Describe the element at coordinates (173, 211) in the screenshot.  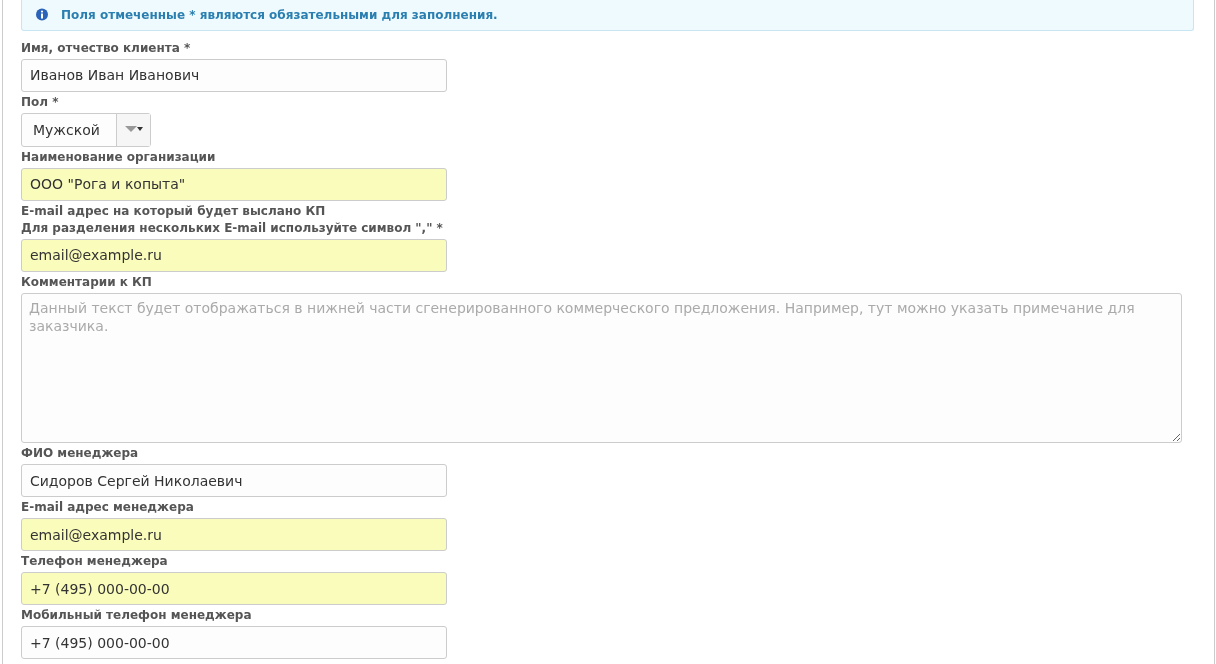
I see `field-label: E-mail адрес на который будет выслано КП` at that location.